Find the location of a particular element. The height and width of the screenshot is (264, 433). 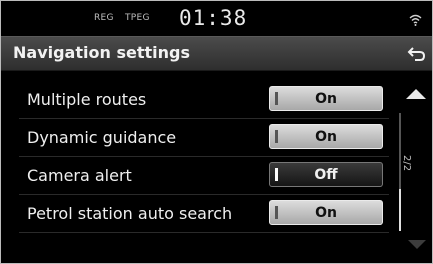

toggle-value: Off is located at coordinates (326, 175).